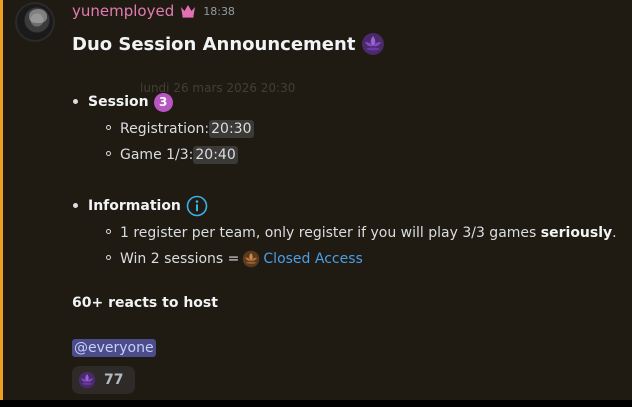  I want to click on rule-emphasis: seriously, so click(576, 233).